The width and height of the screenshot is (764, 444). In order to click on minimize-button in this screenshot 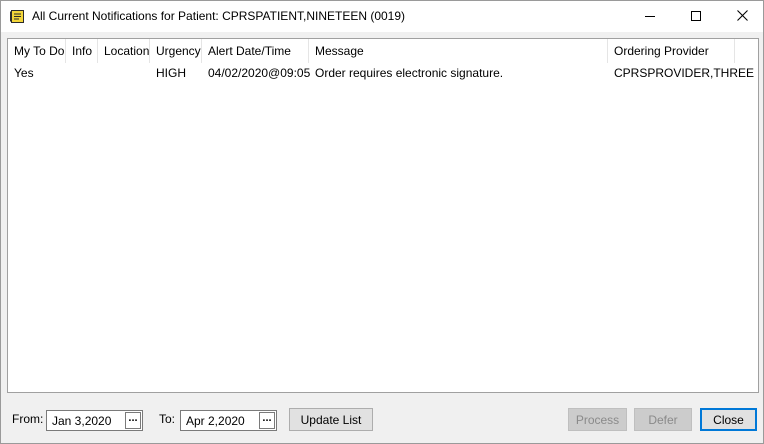, I will do `click(650, 16)`.